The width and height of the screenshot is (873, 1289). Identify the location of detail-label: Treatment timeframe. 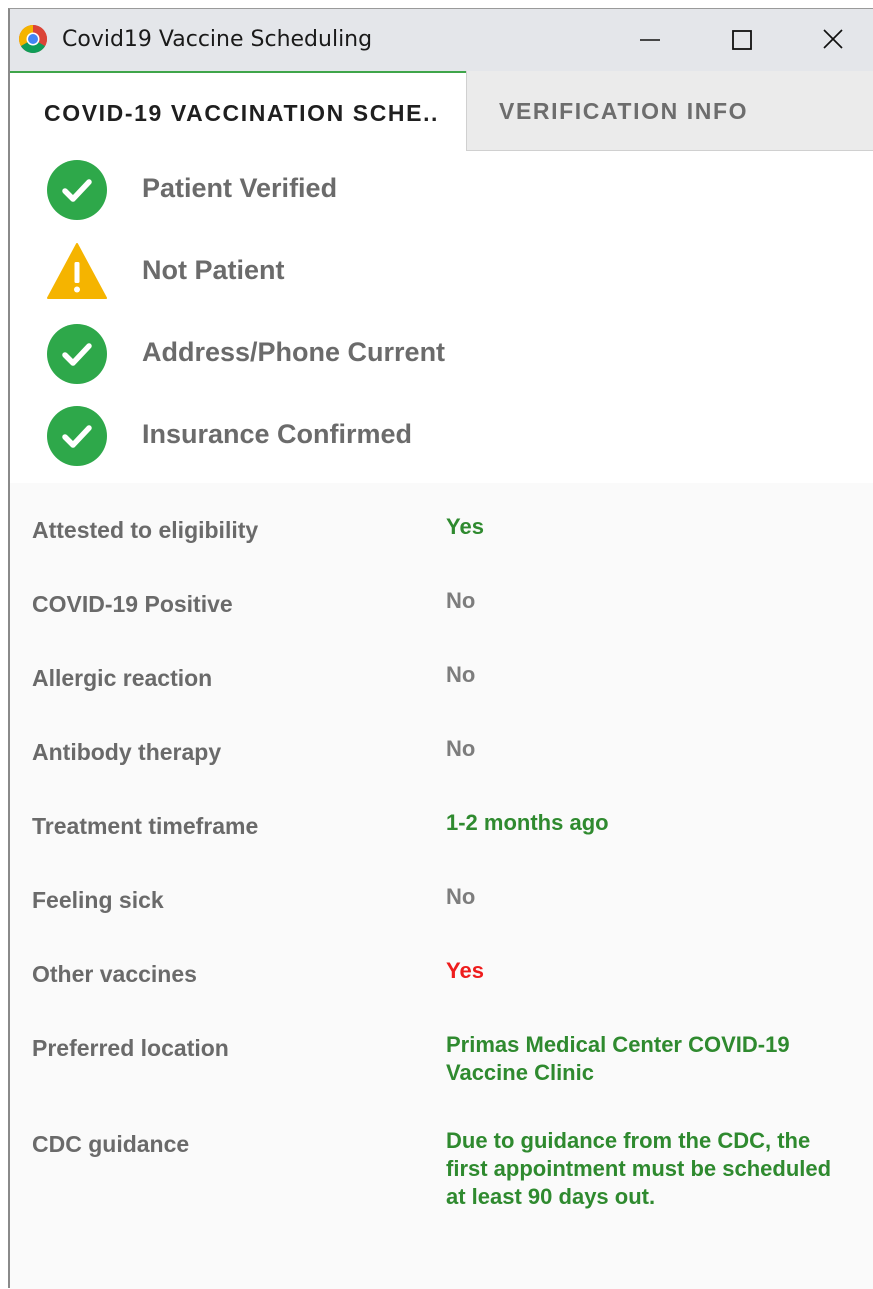
(145, 826).